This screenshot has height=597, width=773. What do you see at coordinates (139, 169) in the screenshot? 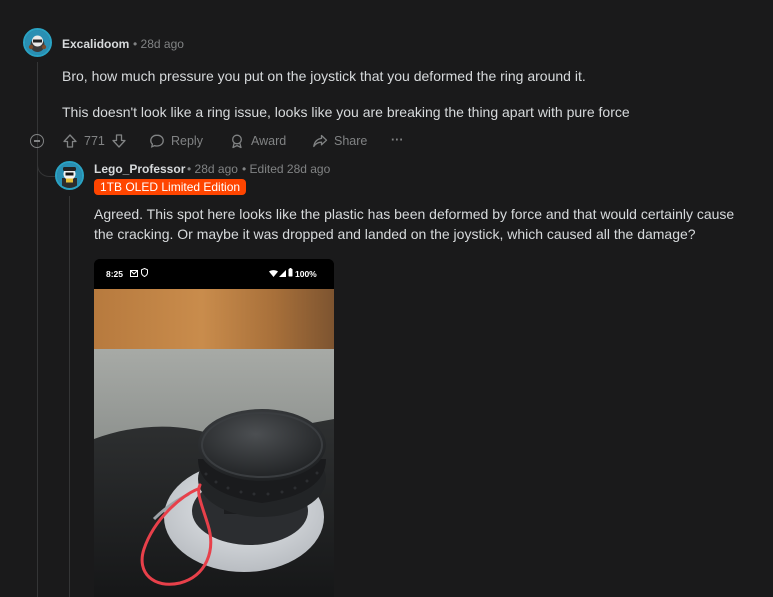
I see `comment-author: Lego_Professor` at bounding box center [139, 169].